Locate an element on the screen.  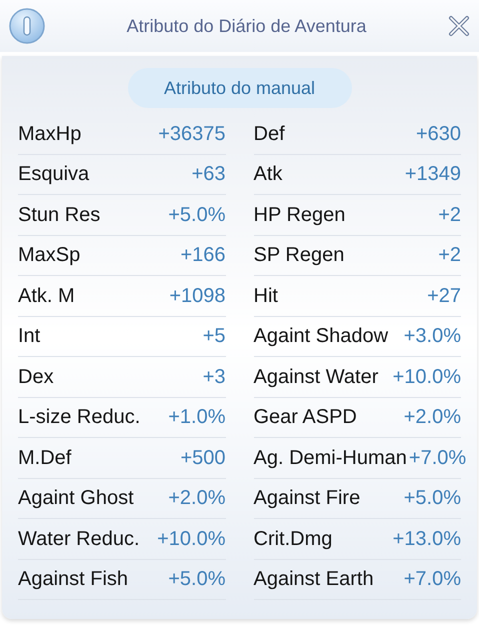
attribute-value: +36375 is located at coordinates (192, 134).